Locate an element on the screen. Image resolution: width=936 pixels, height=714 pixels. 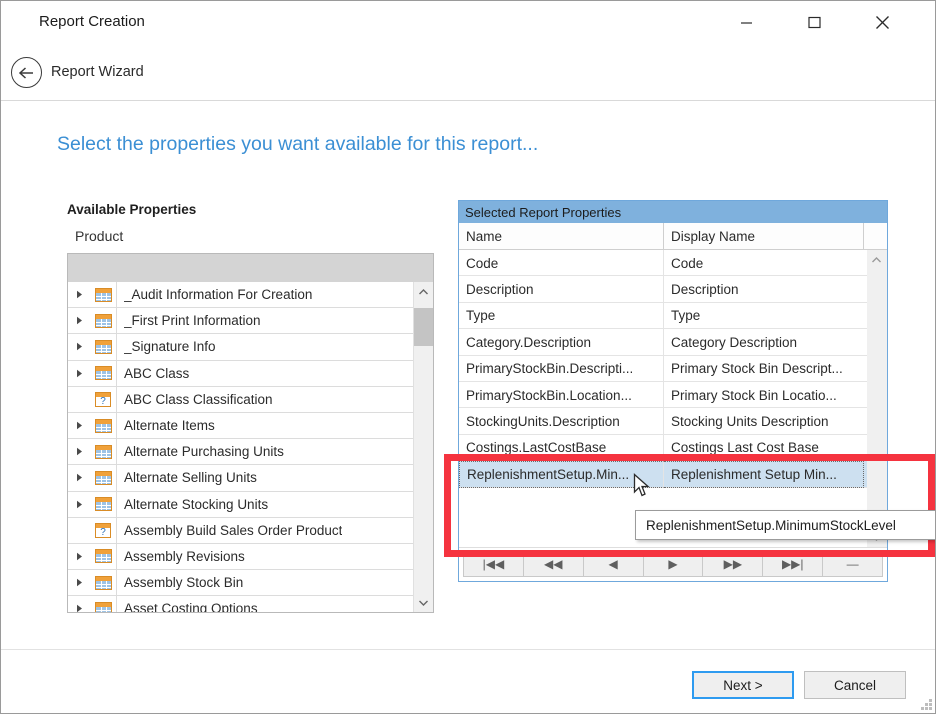
wizard-label: Report Wizard is located at coordinates (97, 72).